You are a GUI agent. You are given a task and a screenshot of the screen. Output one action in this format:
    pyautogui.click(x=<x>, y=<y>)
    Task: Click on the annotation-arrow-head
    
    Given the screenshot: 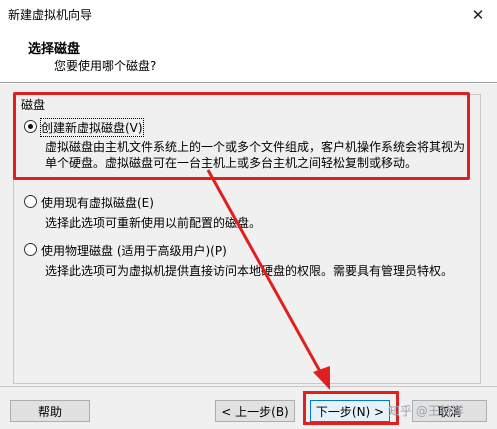 What is the action you would take?
    pyautogui.click(x=321, y=378)
    